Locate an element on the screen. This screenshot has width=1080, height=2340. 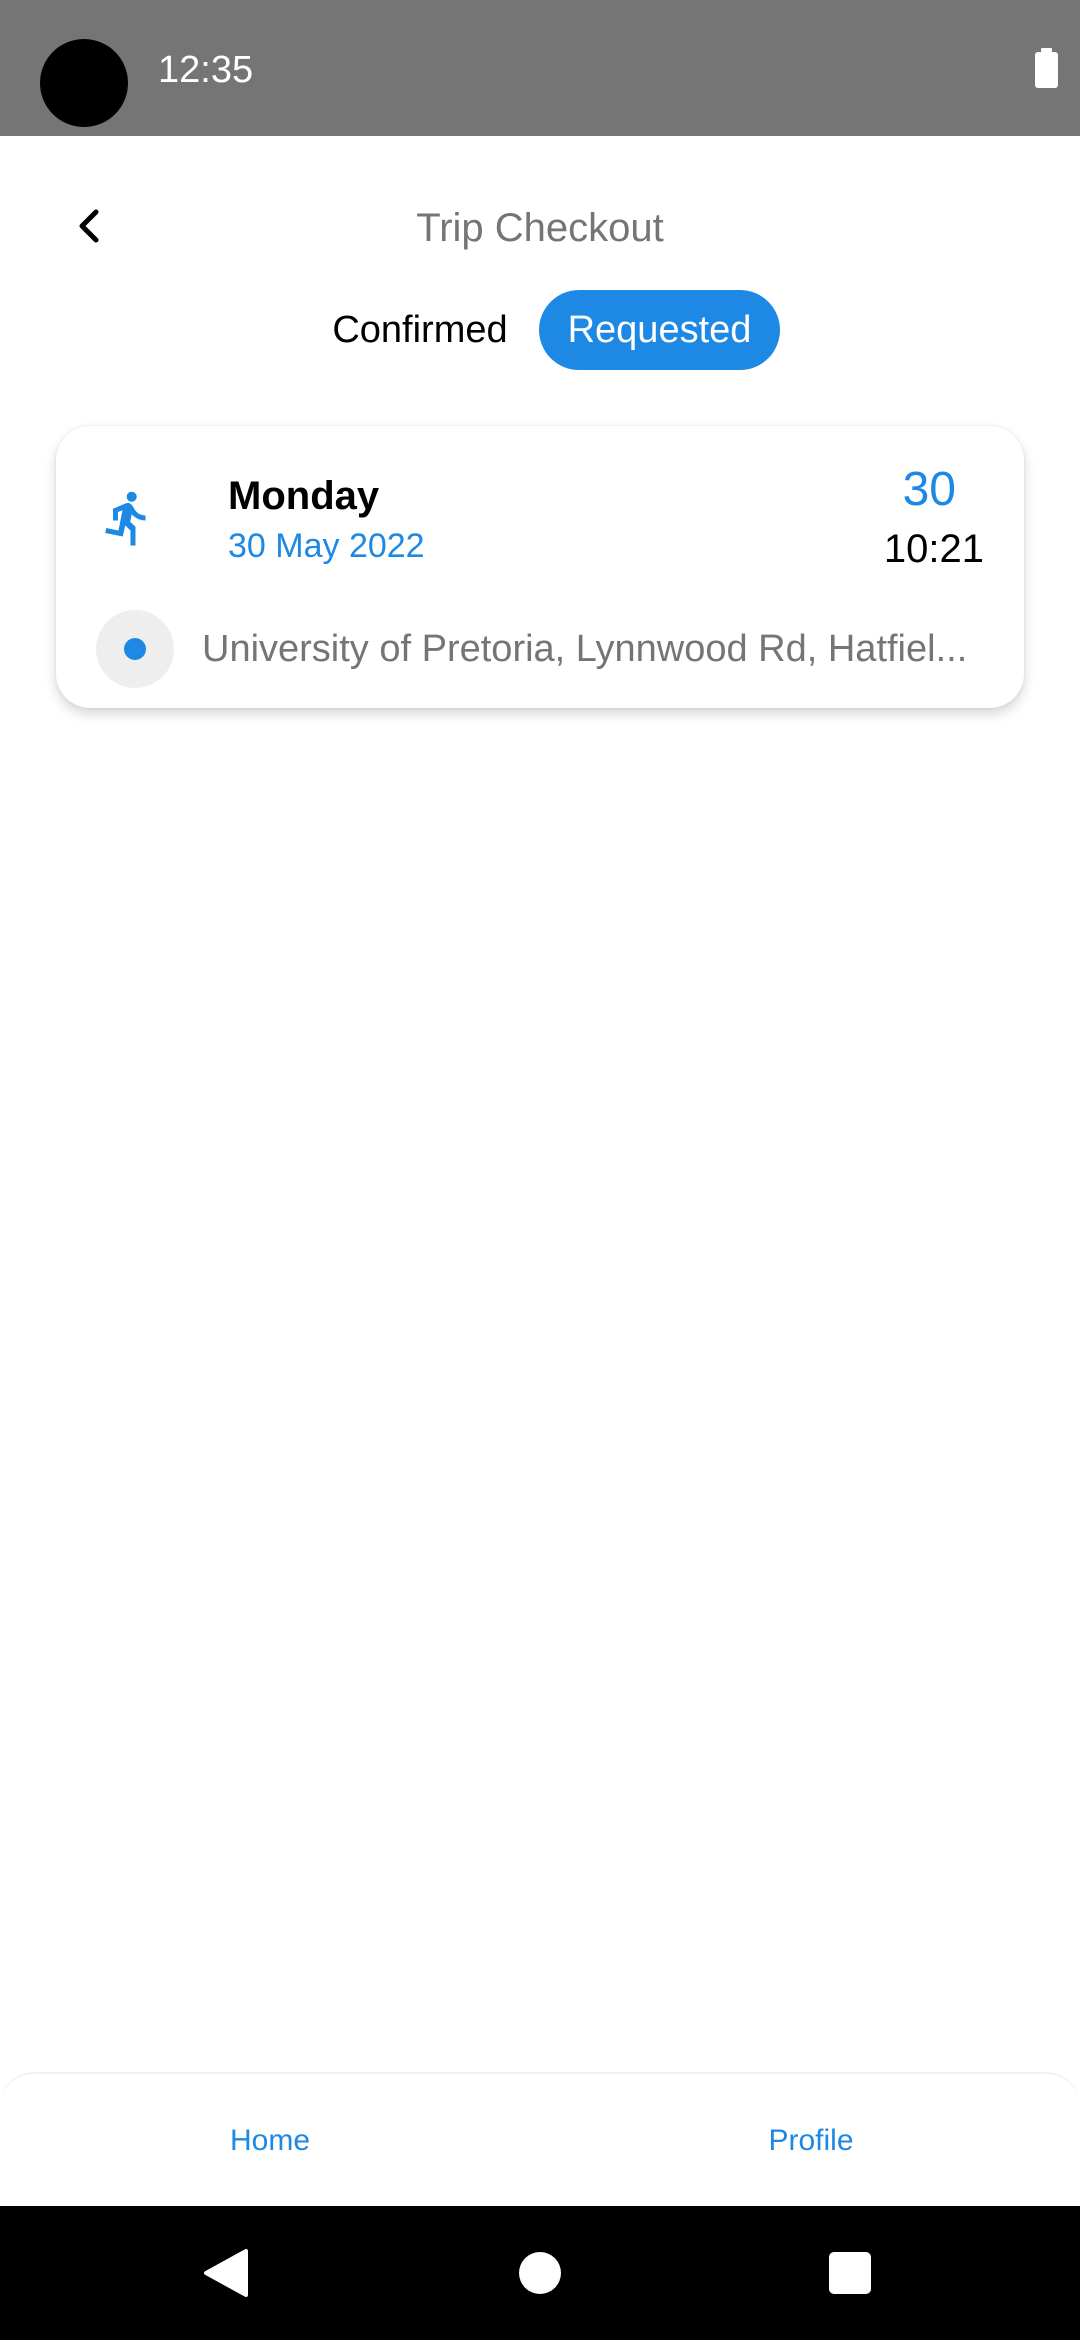
status-time: 12:35 is located at coordinates (206, 70).